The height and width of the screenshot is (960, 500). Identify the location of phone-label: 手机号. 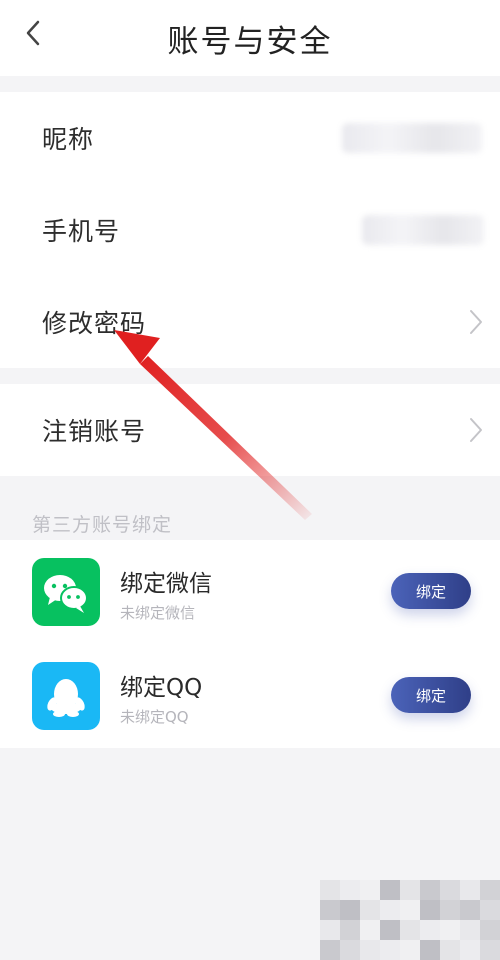
(81, 231).